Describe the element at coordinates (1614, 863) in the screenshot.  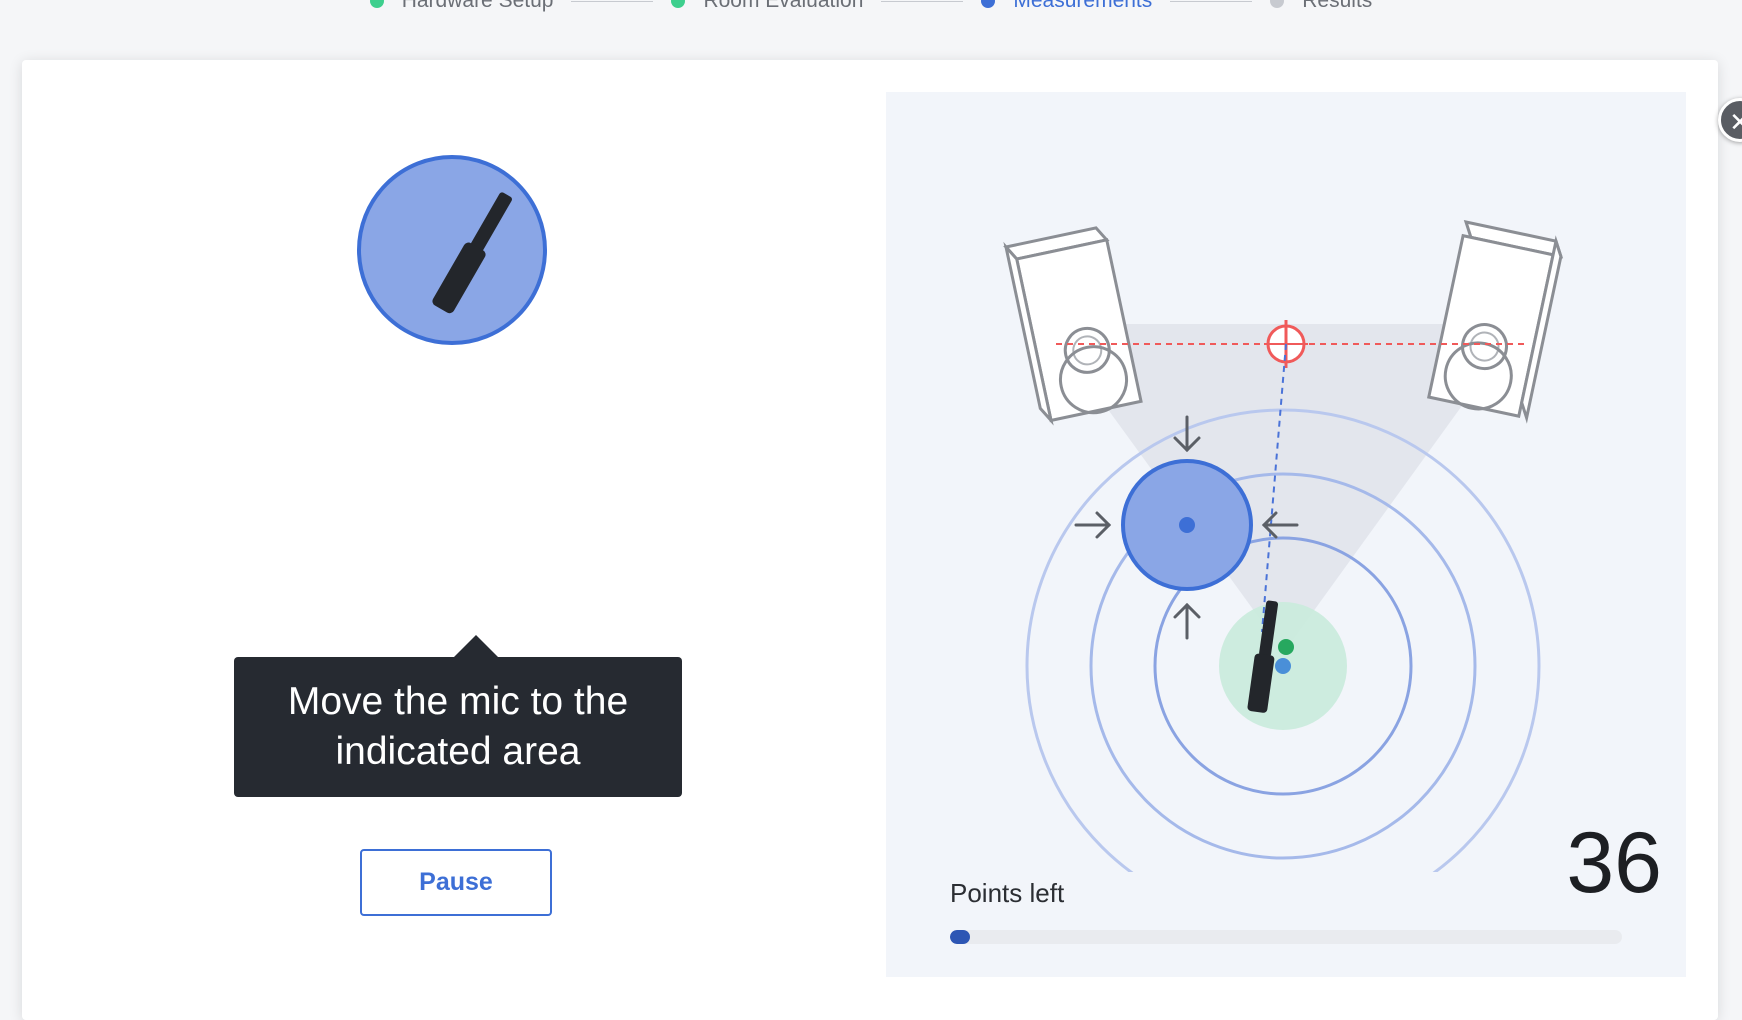
I see `points-left-count: 36` at that location.